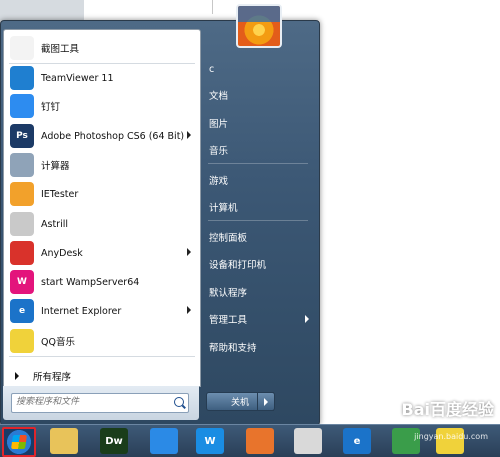 Image resolution: width=500 pixels, height=457 pixels. I want to click on places-item-label: 文档, so click(219, 96).